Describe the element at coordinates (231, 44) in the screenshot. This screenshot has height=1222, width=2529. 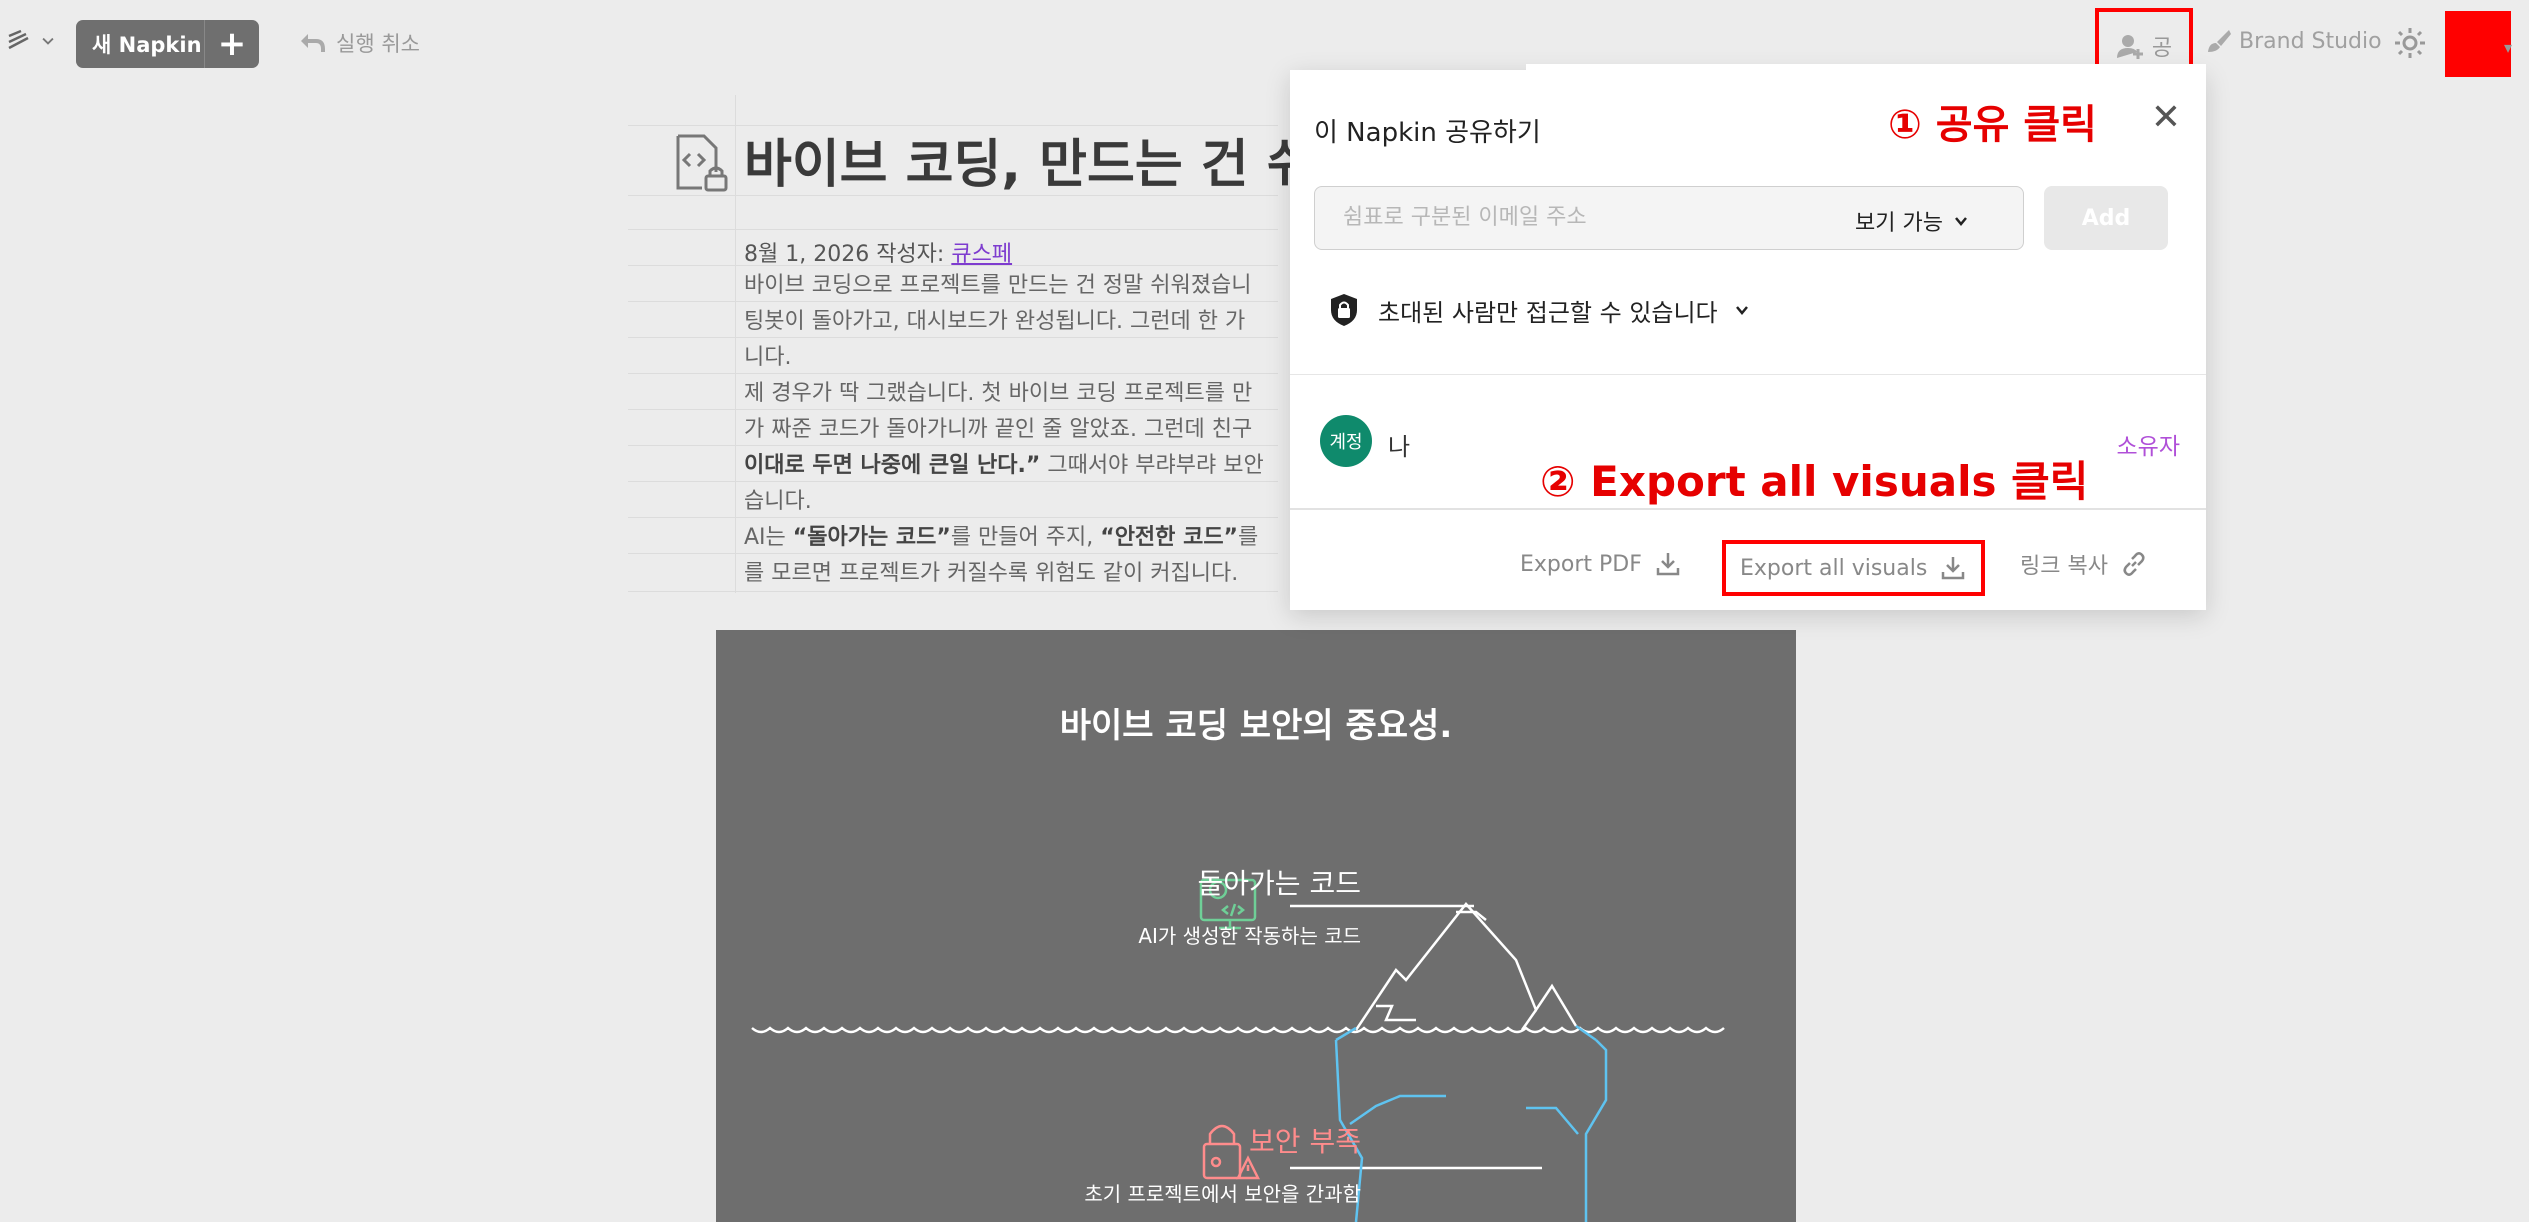
I see `plus-icon: +` at that location.